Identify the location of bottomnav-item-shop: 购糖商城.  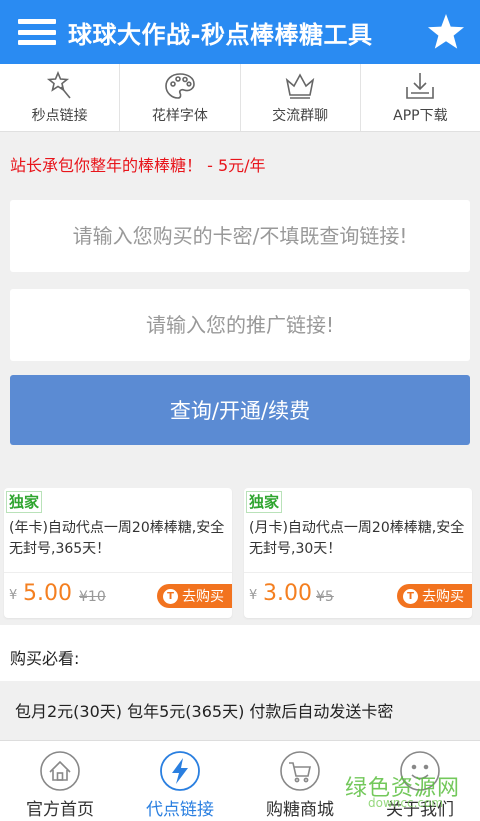
(300, 781).